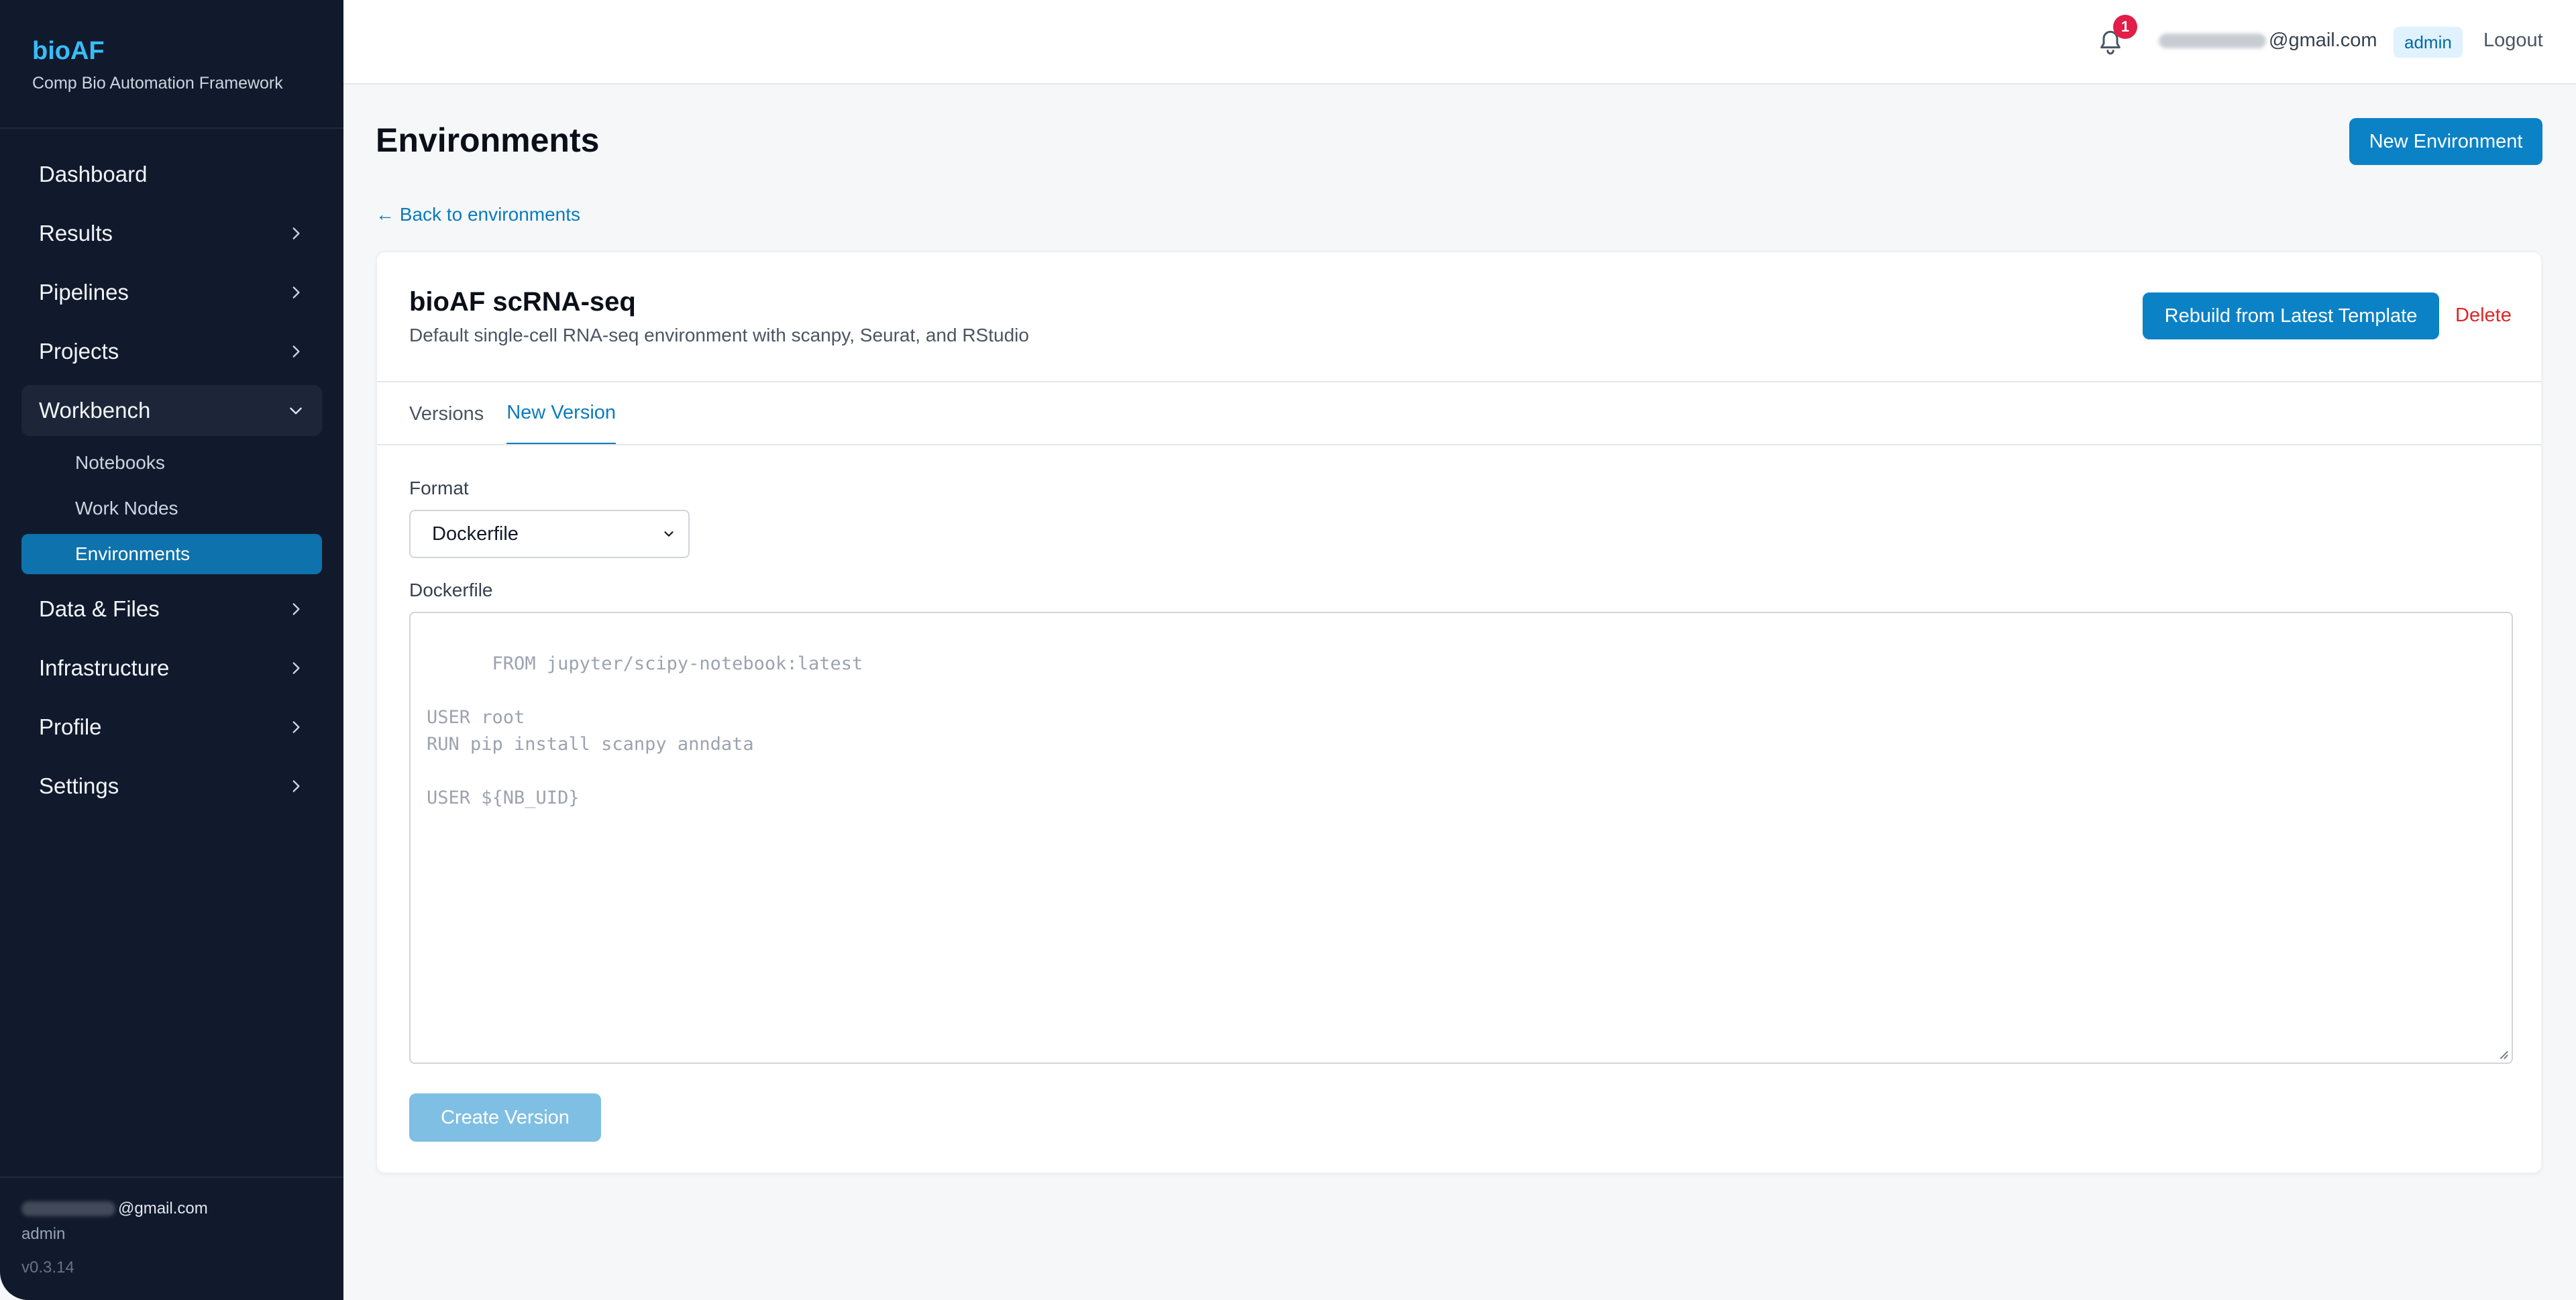 This screenshot has width=2576, height=1300. I want to click on brand: bioAF Comp Bio Automation Framework, so click(157, 64).